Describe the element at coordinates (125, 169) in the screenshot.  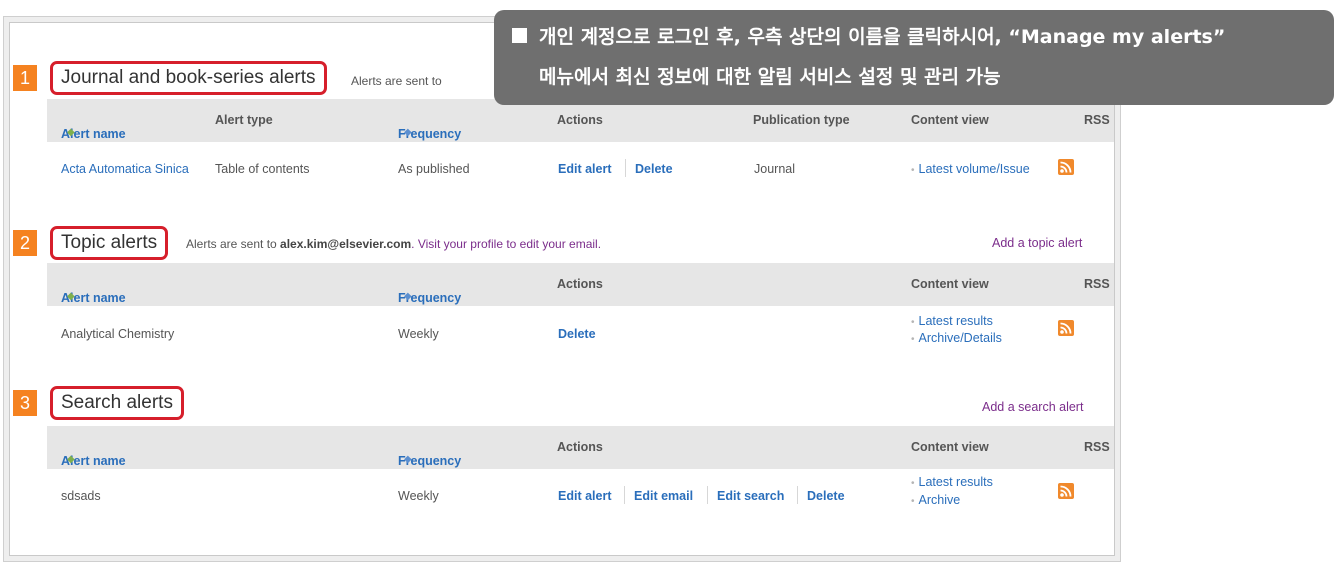
I see `journal-alert-name-link: Acta Automatica Sinica` at that location.